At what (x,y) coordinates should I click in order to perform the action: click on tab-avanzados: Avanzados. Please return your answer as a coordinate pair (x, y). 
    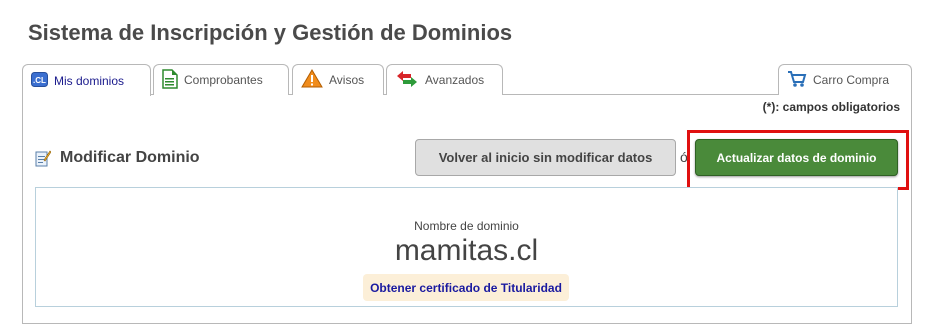
    Looking at the image, I should click on (444, 79).